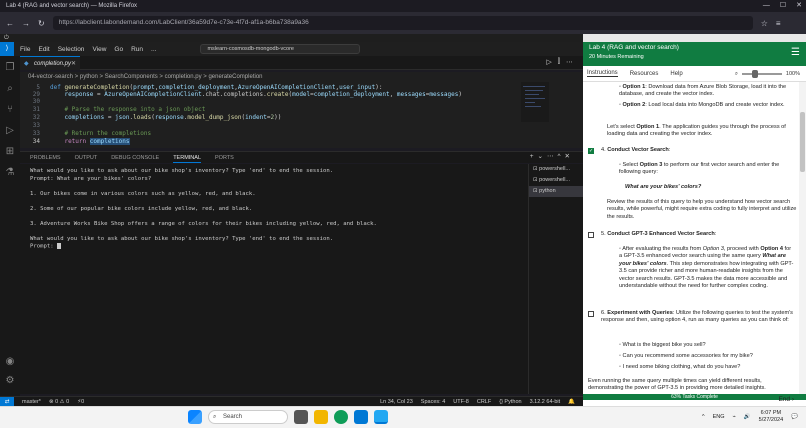 The image size is (806, 428). Describe the element at coordinates (274, 247) in the screenshot. I see `terminal-prompt-line: Prompt:` at that location.